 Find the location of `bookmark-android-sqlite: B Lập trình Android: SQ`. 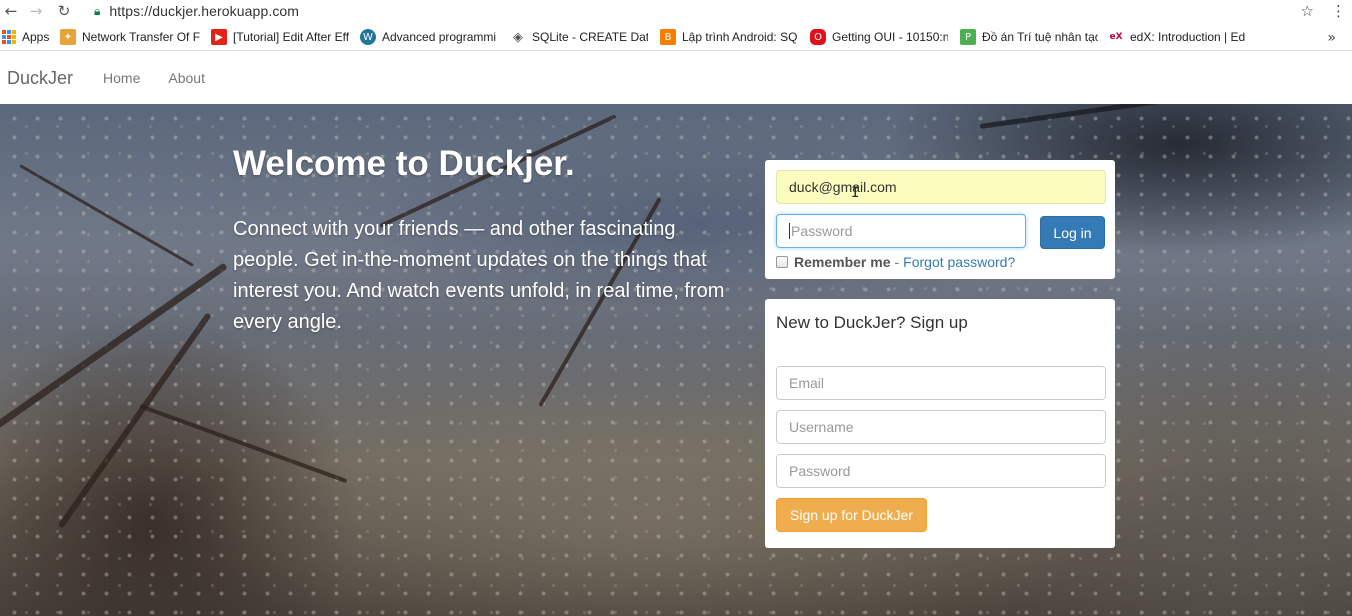

bookmark-android-sqlite: B Lập trình Android: SQ is located at coordinates (729, 37).